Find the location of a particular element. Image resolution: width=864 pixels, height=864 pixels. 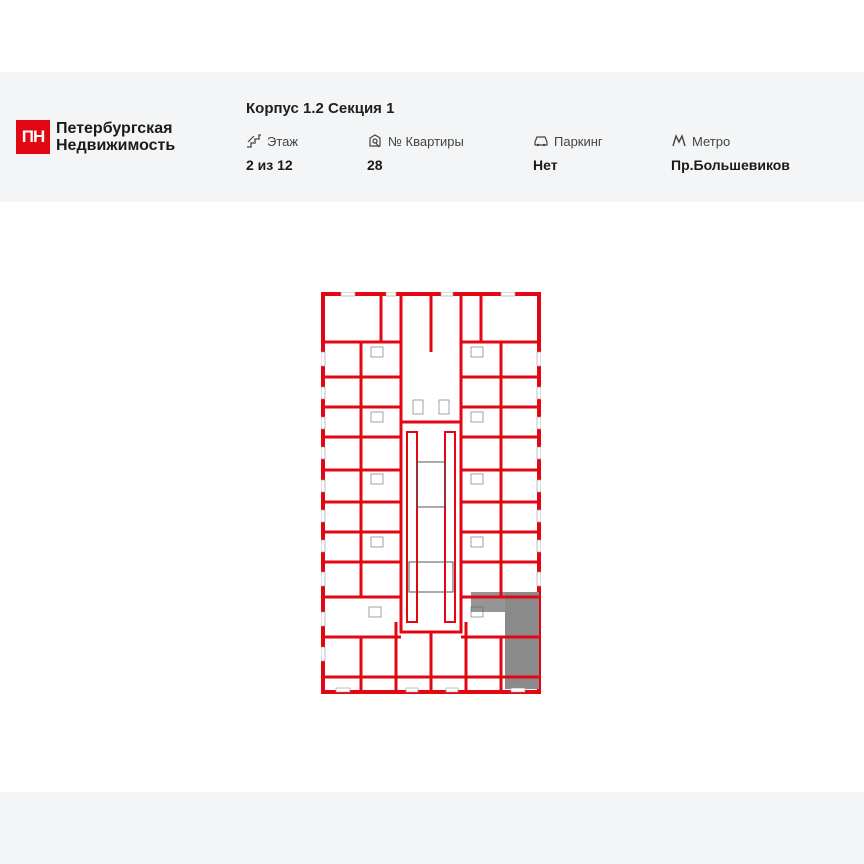

selected-apartment is located at coordinates (522, 640).